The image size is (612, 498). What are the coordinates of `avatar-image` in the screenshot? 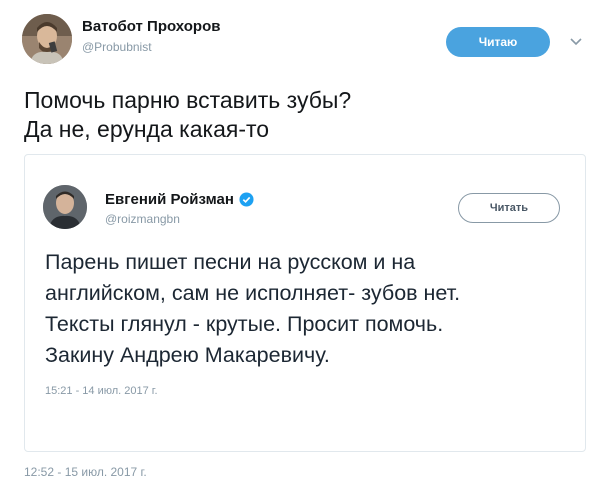 It's located at (47, 39).